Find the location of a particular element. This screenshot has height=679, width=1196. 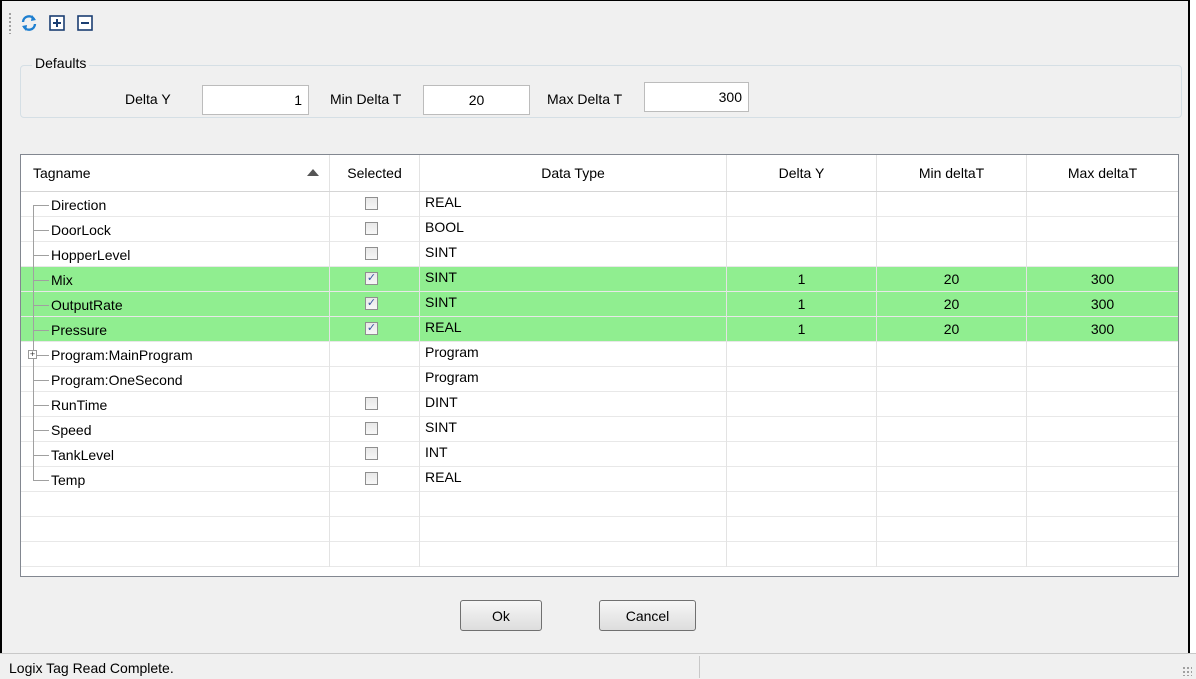

table-row: Direction REAL is located at coordinates (599, 204).